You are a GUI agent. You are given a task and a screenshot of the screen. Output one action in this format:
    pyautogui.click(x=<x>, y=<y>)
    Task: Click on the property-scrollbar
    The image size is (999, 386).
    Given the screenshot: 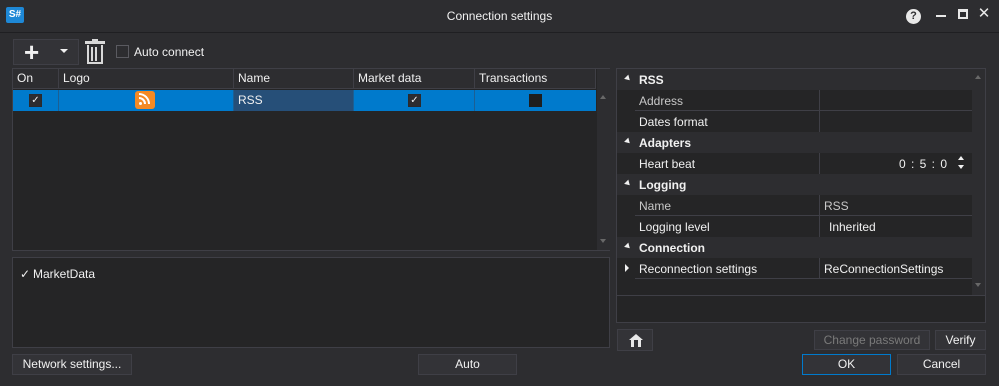 What is the action you would take?
    pyautogui.click(x=978, y=182)
    